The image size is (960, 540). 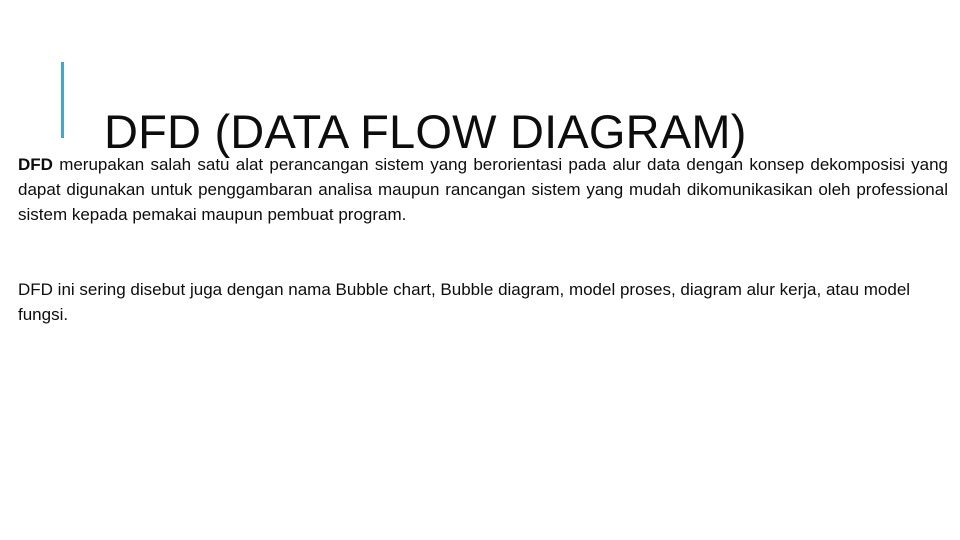 I want to click on paragraph-definition-lead: DFD, so click(x=35, y=164).